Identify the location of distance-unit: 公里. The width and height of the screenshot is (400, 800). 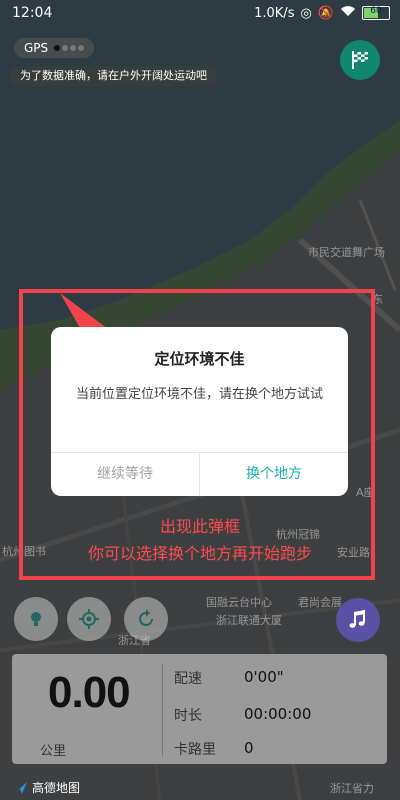
(53, 751).